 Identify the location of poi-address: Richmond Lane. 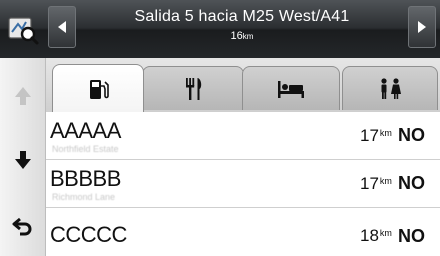
(84, 197).